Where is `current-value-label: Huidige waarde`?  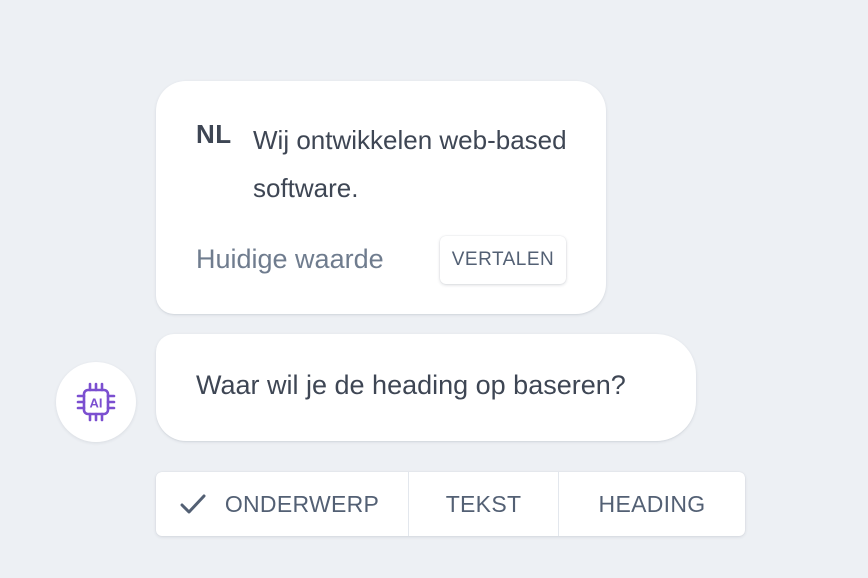 current-value-label: Huidige waarde is located at coordinates (290, 259).